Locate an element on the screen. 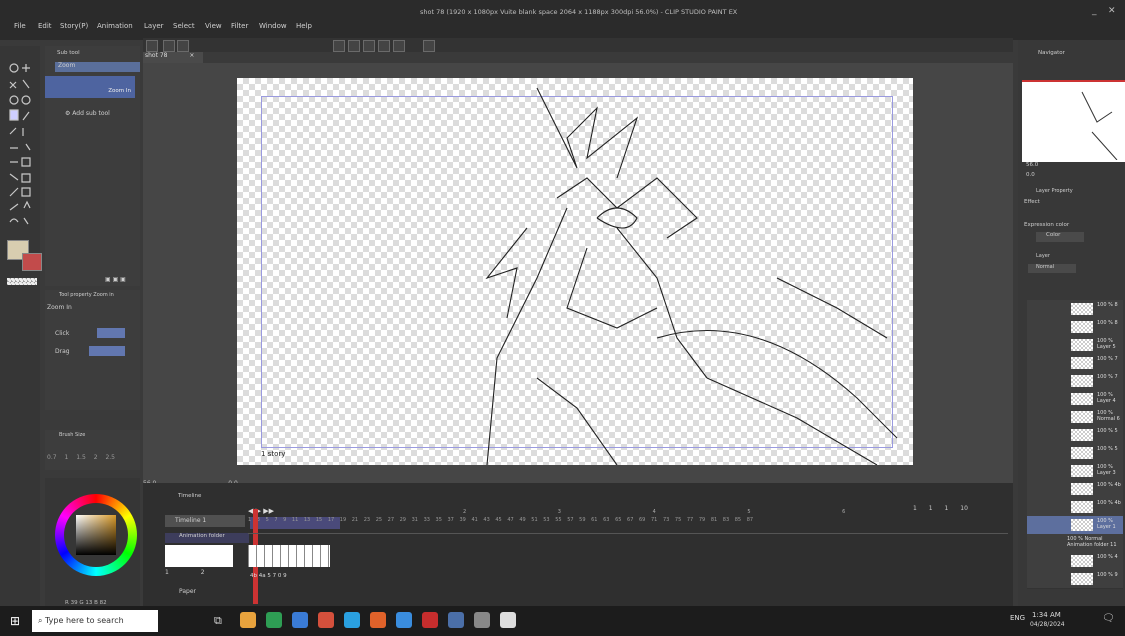 The width and height of the screenshot is (1125, 636). clip-studio-icon is located at coordinates (508, 620).